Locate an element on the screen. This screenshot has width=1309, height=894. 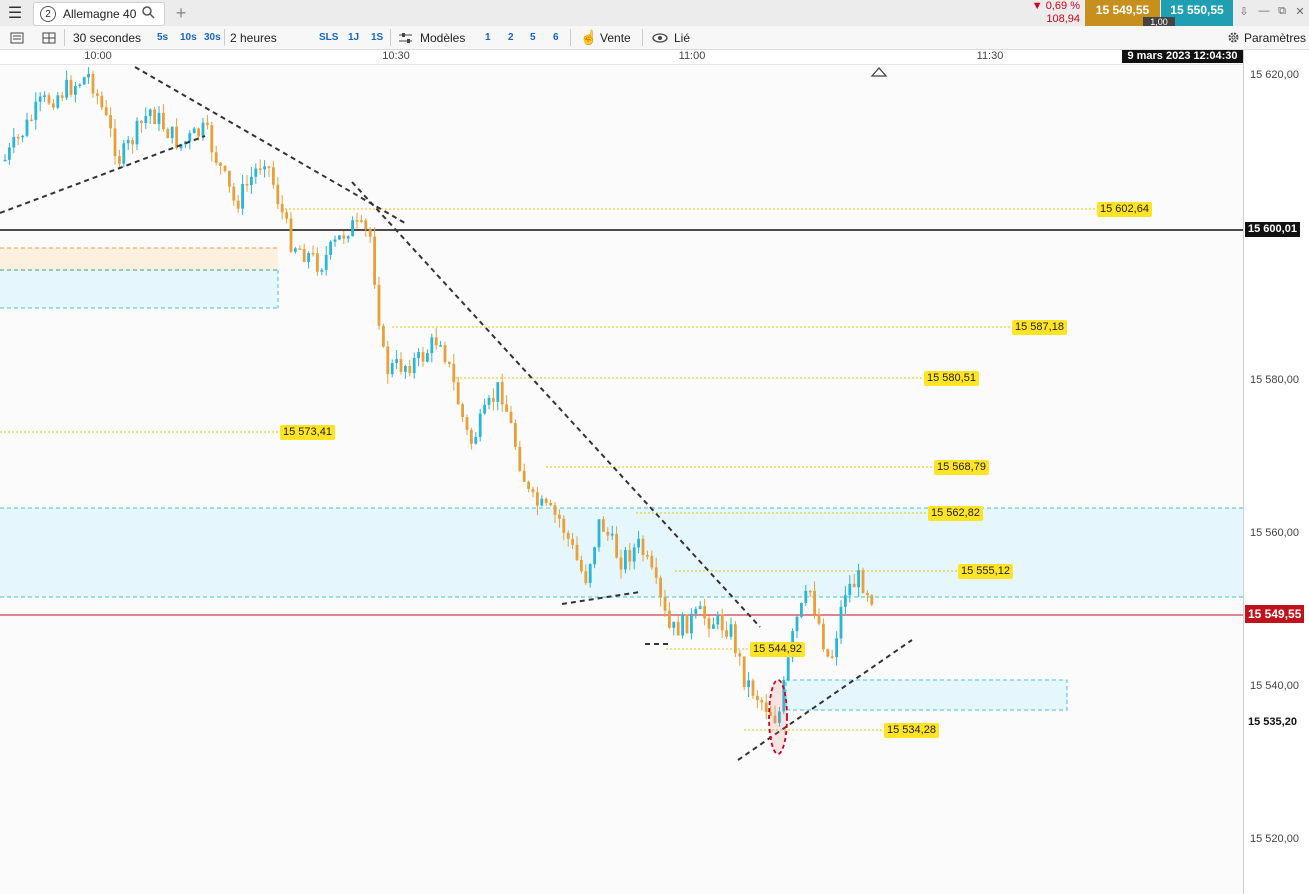
current-price-badge: 15 549,55 is located at coordinates (1275, 614).